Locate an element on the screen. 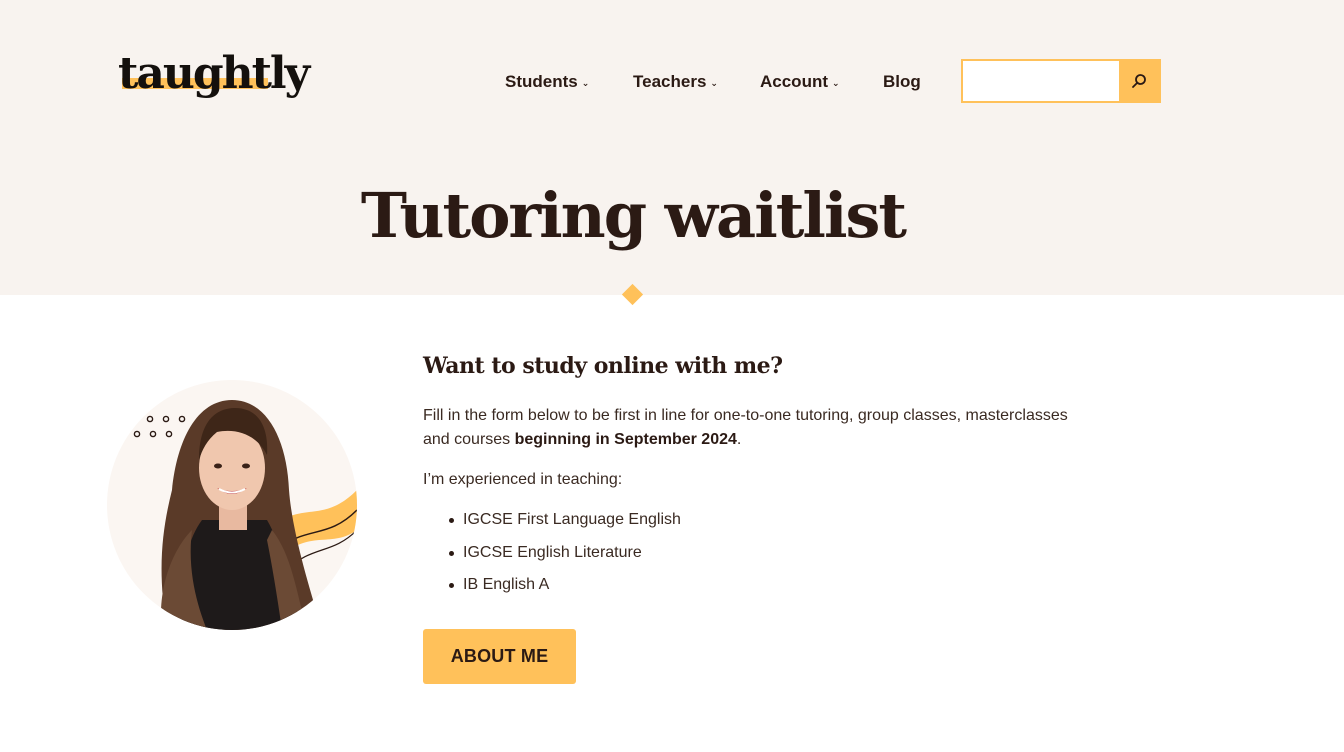 The width and height of the screenshot is (1344, 752). site-logo: taughtly is located at coordinates (214, 74).